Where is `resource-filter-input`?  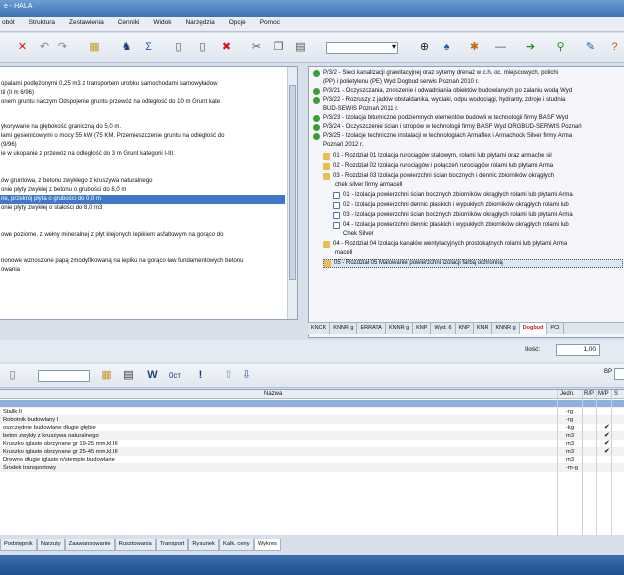 resource-filter-input is located at coordinates (64, 376).